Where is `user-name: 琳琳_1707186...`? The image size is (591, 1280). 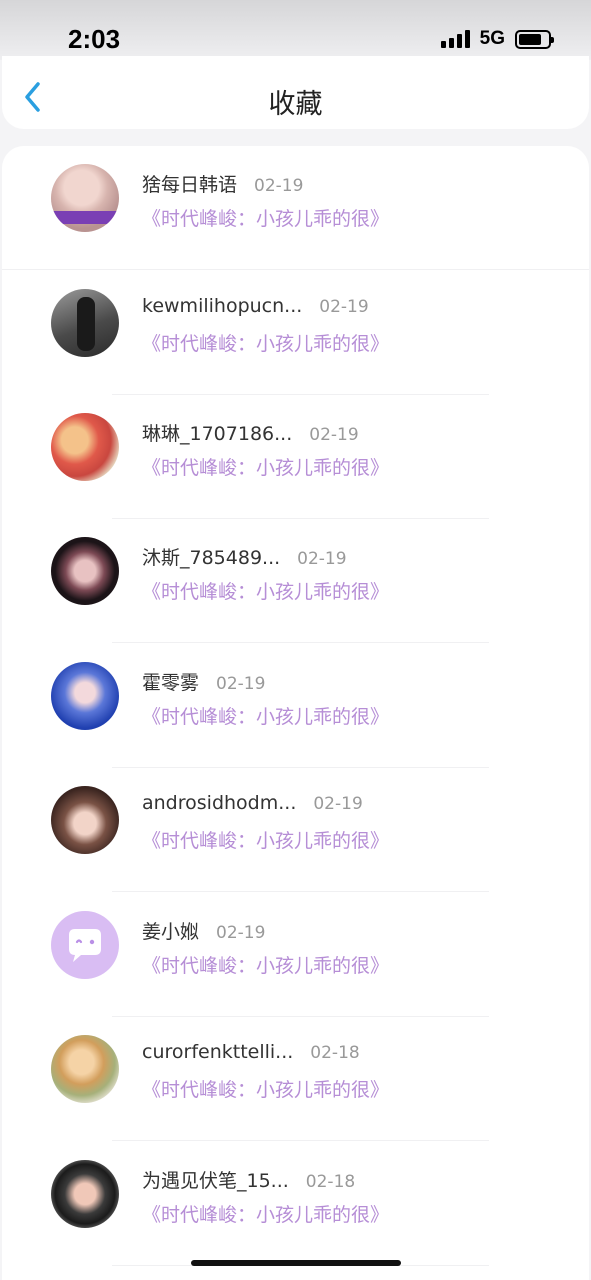
user-name: 琳琳_1707186... is located at coordinates (217, 434).